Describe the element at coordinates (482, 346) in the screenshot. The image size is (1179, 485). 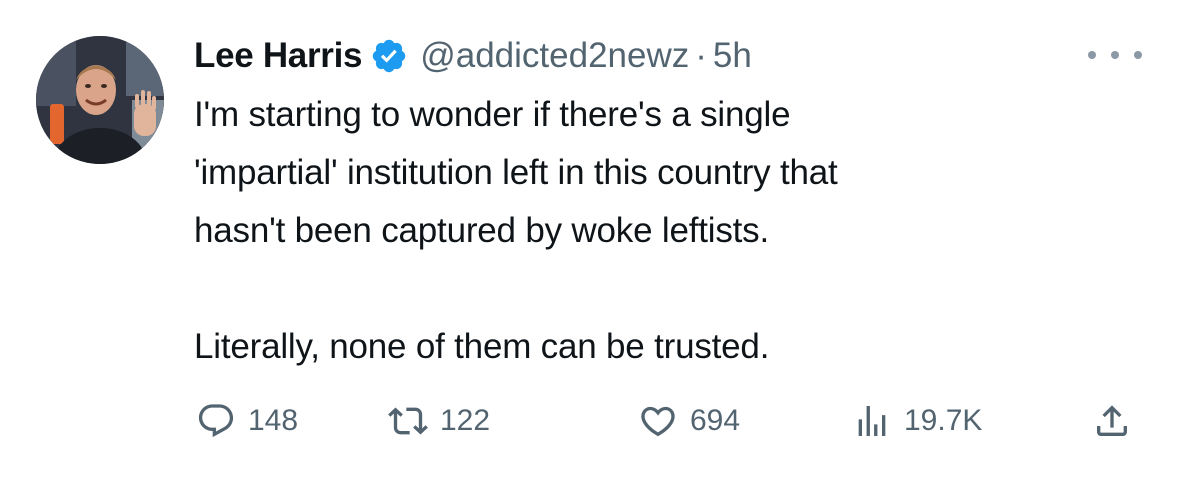
I see `tweet-line: Literally, none of them can be trusted.` at that location.